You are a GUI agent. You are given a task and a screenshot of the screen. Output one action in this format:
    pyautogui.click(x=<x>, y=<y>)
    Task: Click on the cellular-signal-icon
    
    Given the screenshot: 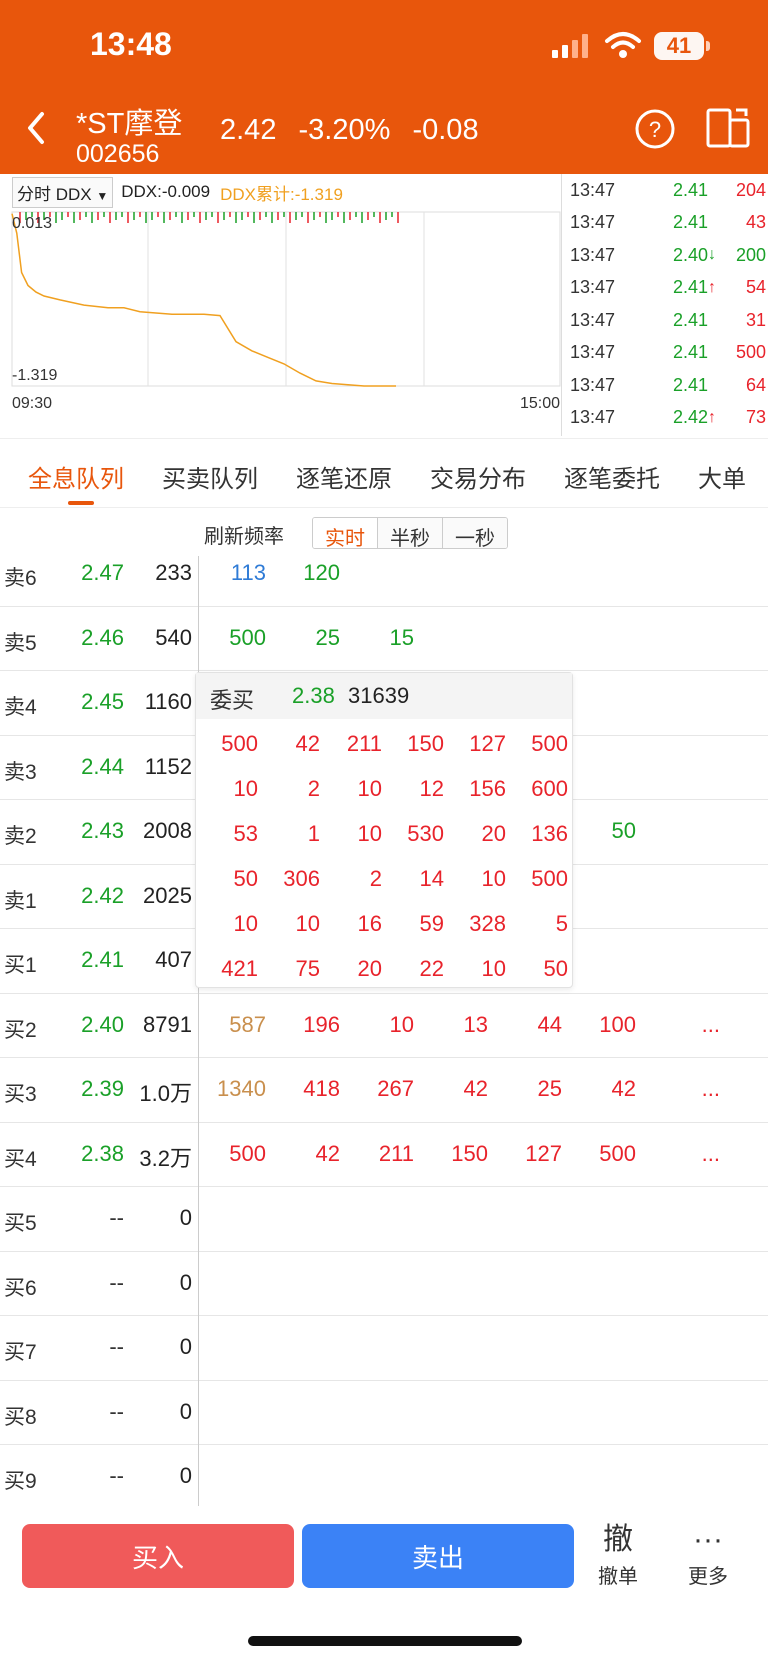 What is the action you would take?
    pyautogui.click(x=570, y=46)
    